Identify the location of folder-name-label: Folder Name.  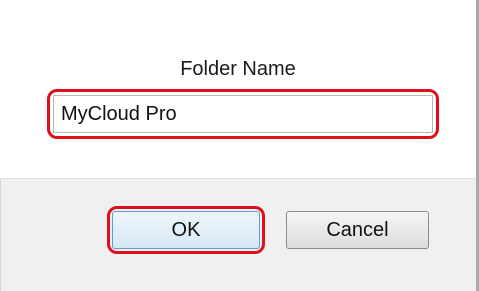
(238, 69).